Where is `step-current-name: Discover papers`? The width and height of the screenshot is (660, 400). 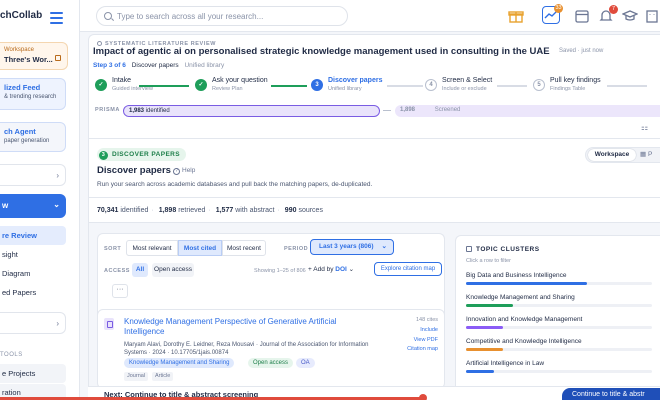
step-current-name: Discover papers is located at coordinates (155, 65).